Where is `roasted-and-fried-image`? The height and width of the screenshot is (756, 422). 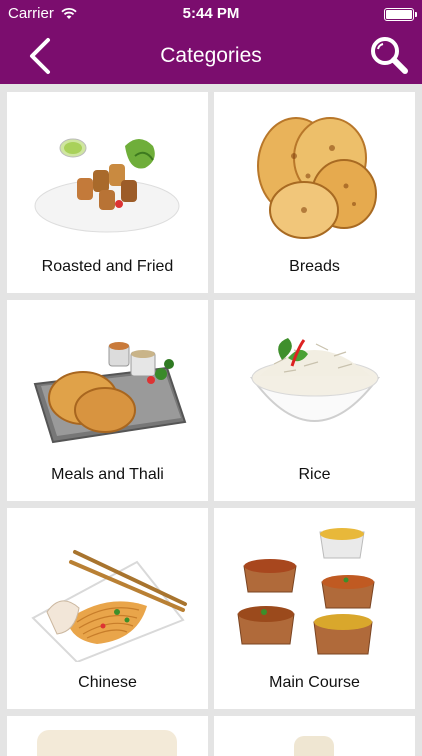 roasted-and-fried-image is located at coordinates (107, 185).